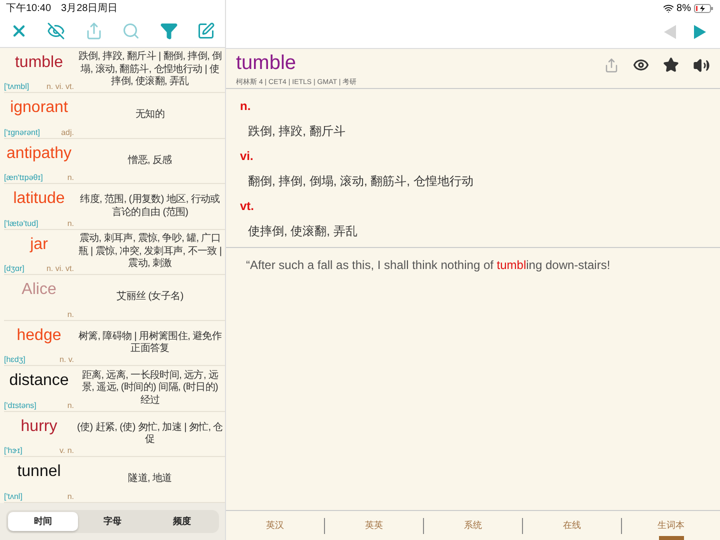 The width and height of the screenshot is (720, 540). I want to click on word-meaning: 憎恶, 反感, so click(149, 161).